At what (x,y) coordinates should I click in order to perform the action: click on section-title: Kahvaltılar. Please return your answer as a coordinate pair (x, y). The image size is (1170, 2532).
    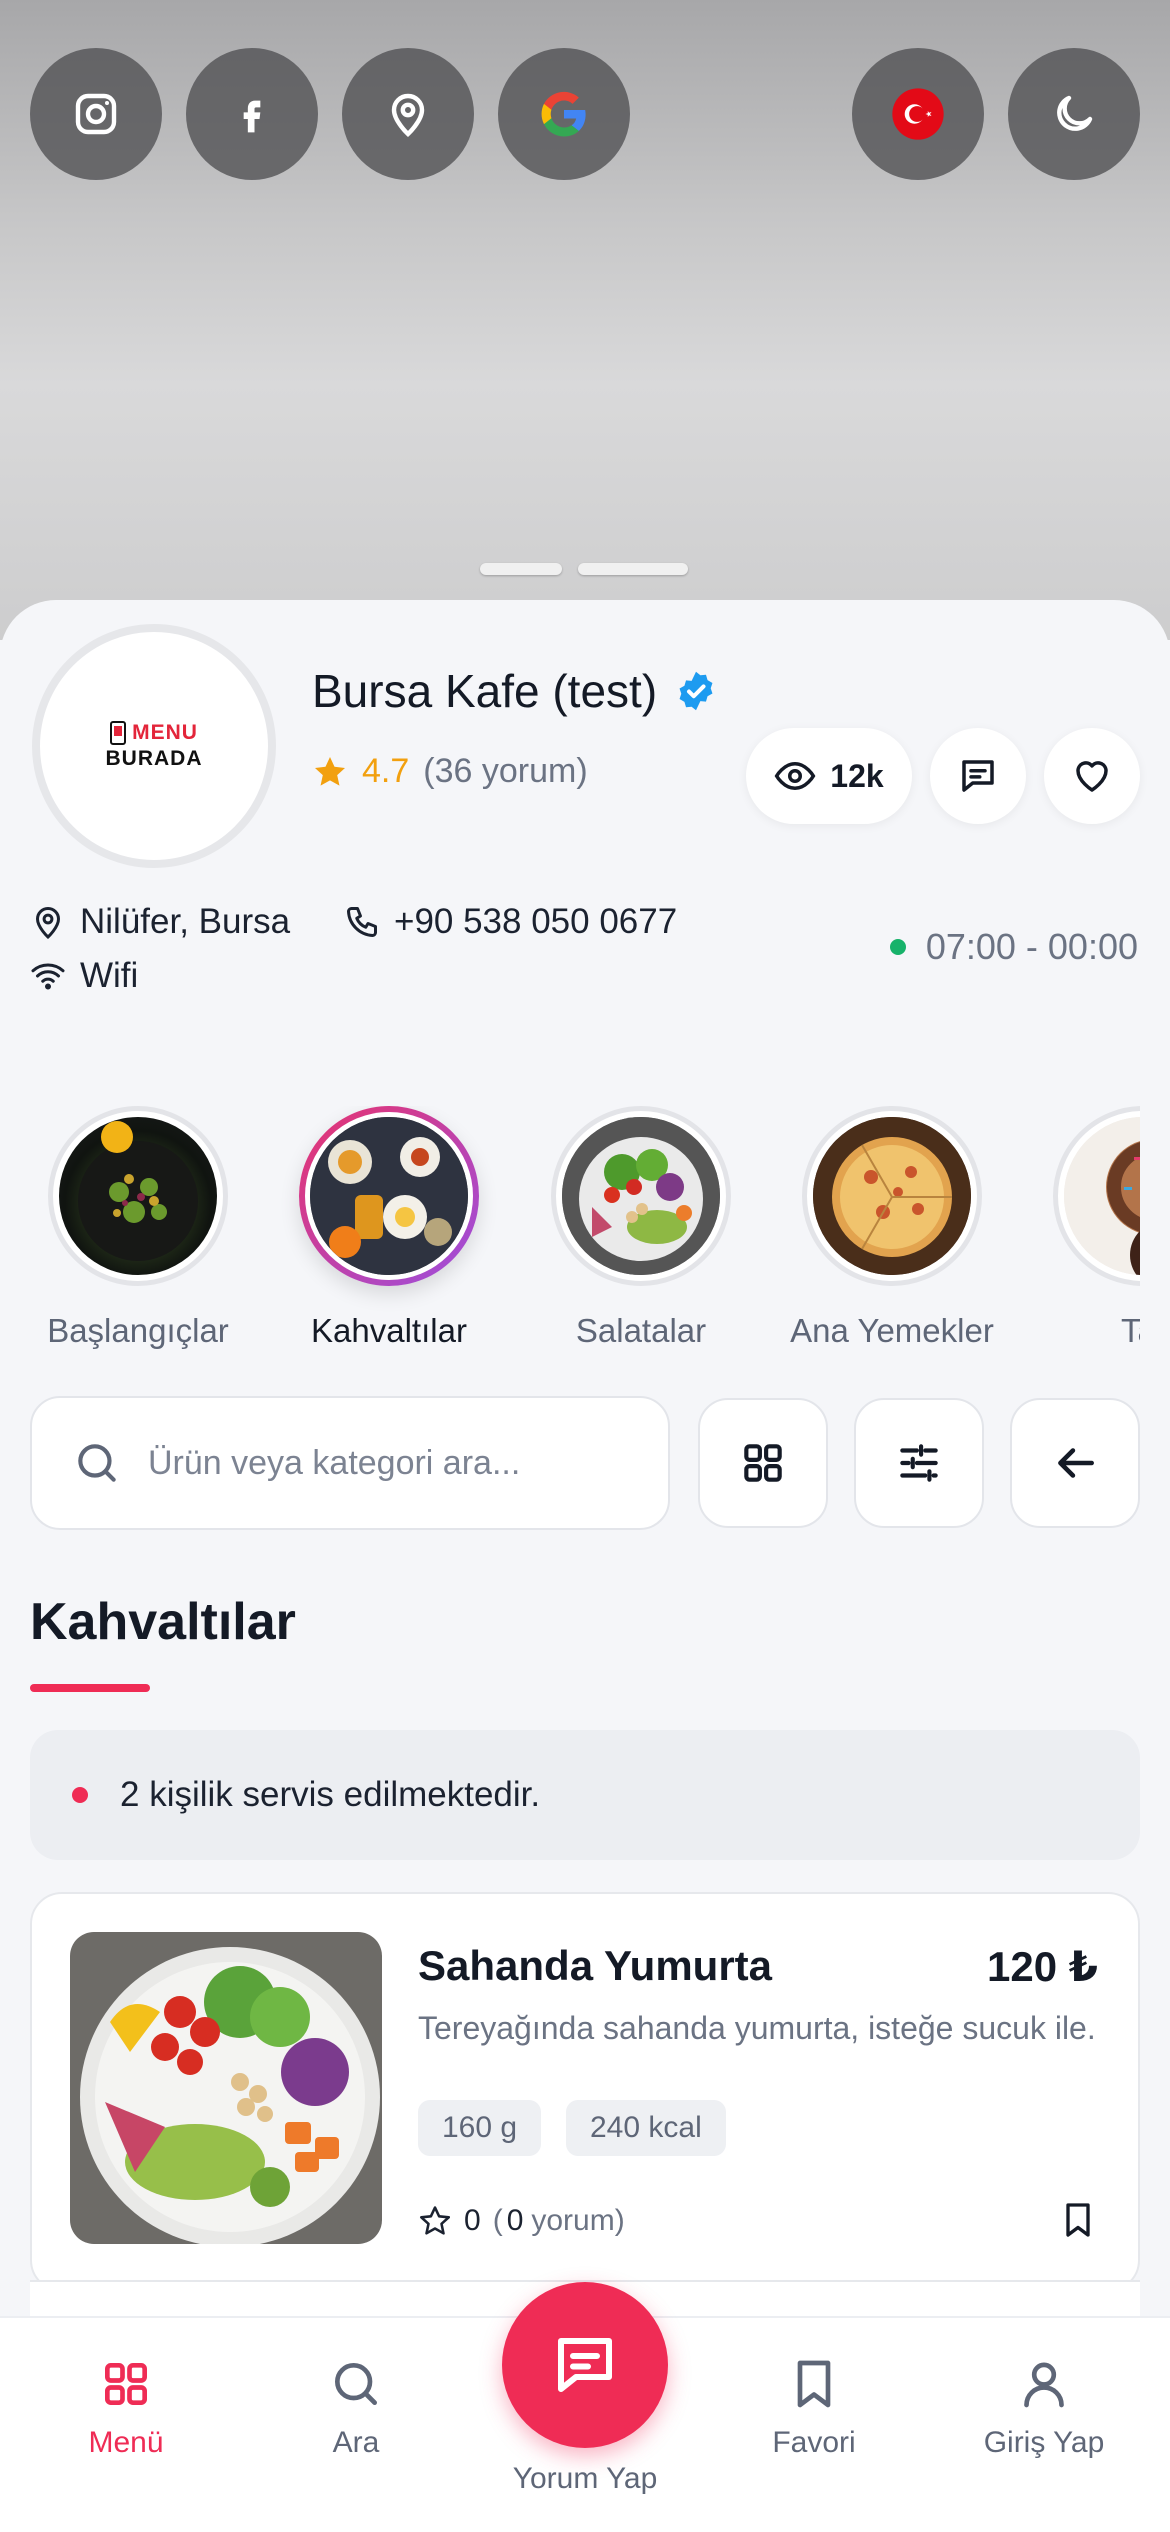
    Looking at the image, I should click on (163, 1622).